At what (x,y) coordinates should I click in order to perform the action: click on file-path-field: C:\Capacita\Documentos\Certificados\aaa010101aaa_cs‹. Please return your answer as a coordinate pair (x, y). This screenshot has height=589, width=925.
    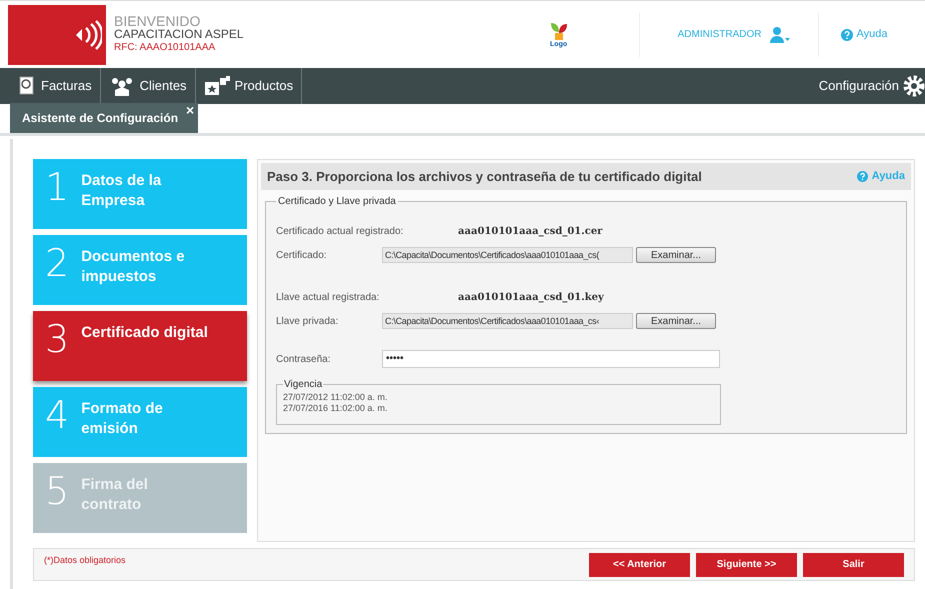
    Looking at the image, I should click on (507, 321).